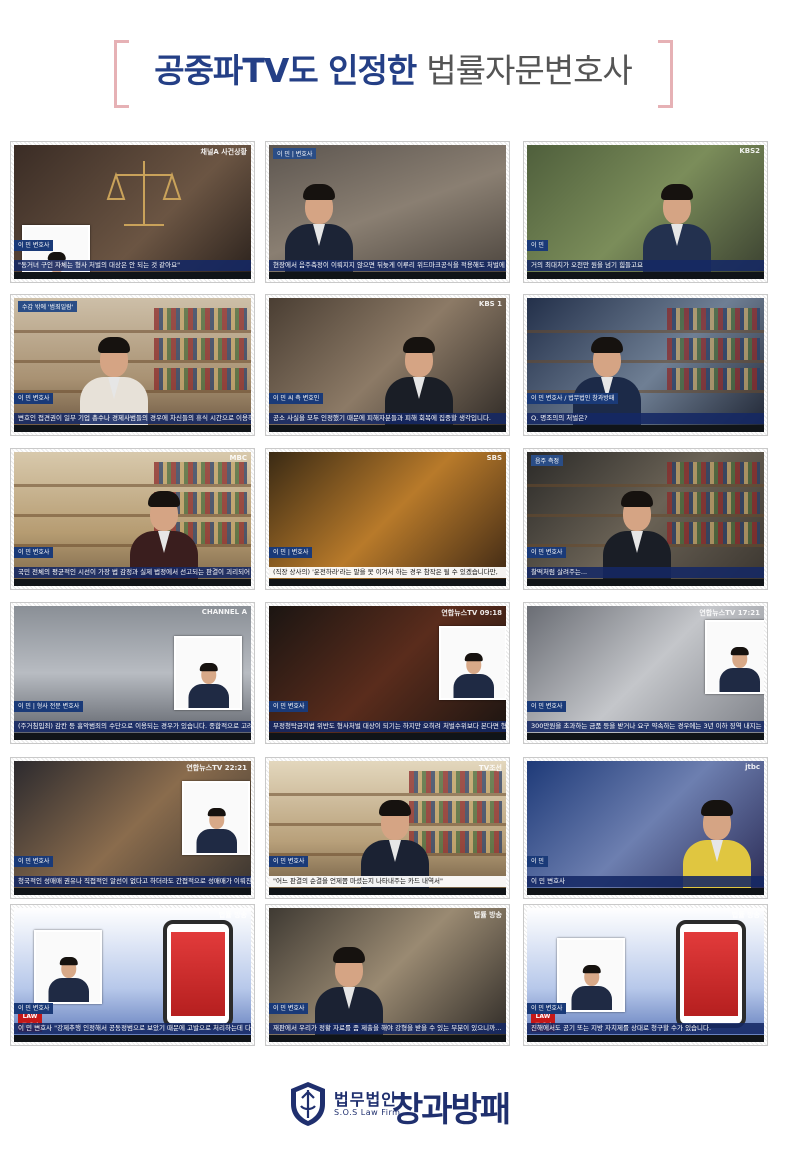 The image size is (786, 1152). What do you see at coordinates (291, 552) in the screenshot?
I see `lawyer-name-label: 이 민 | 변호사` at bounding box center [291, 552].